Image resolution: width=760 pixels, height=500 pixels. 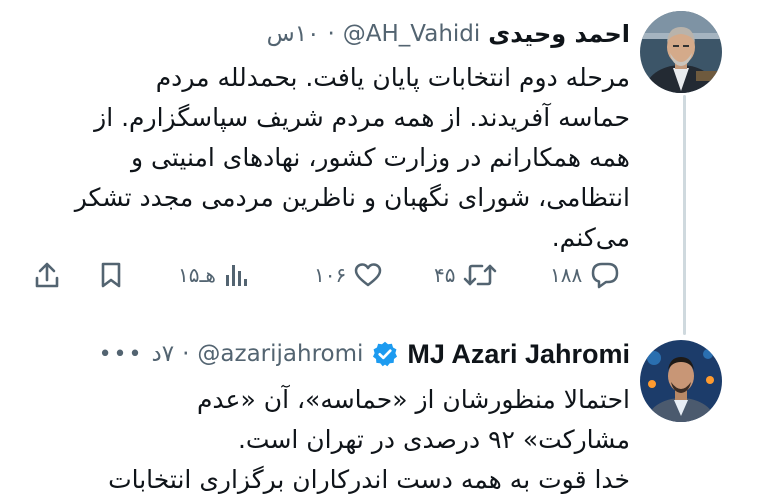 I want to click on bookmark-button, so click(x=111, y=275).